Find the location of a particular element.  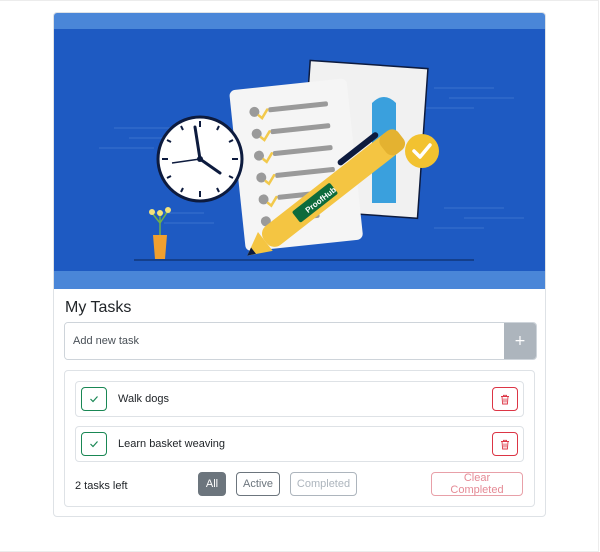

page-title: My Tasks is located at coordinates (98, 307).